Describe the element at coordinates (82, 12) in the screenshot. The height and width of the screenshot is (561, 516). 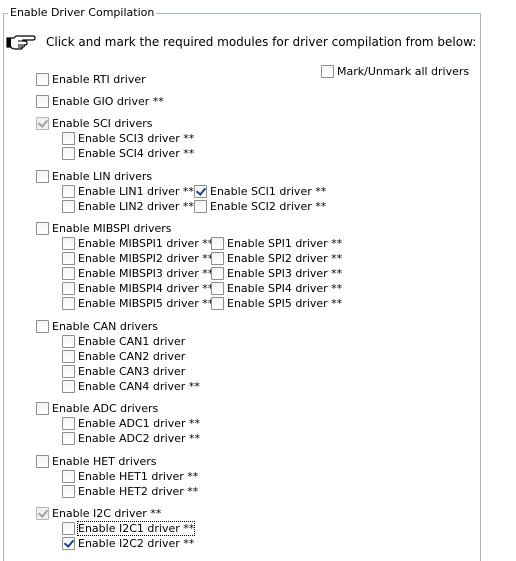
I see `group-title: Enable Driver Compilation` at that location.